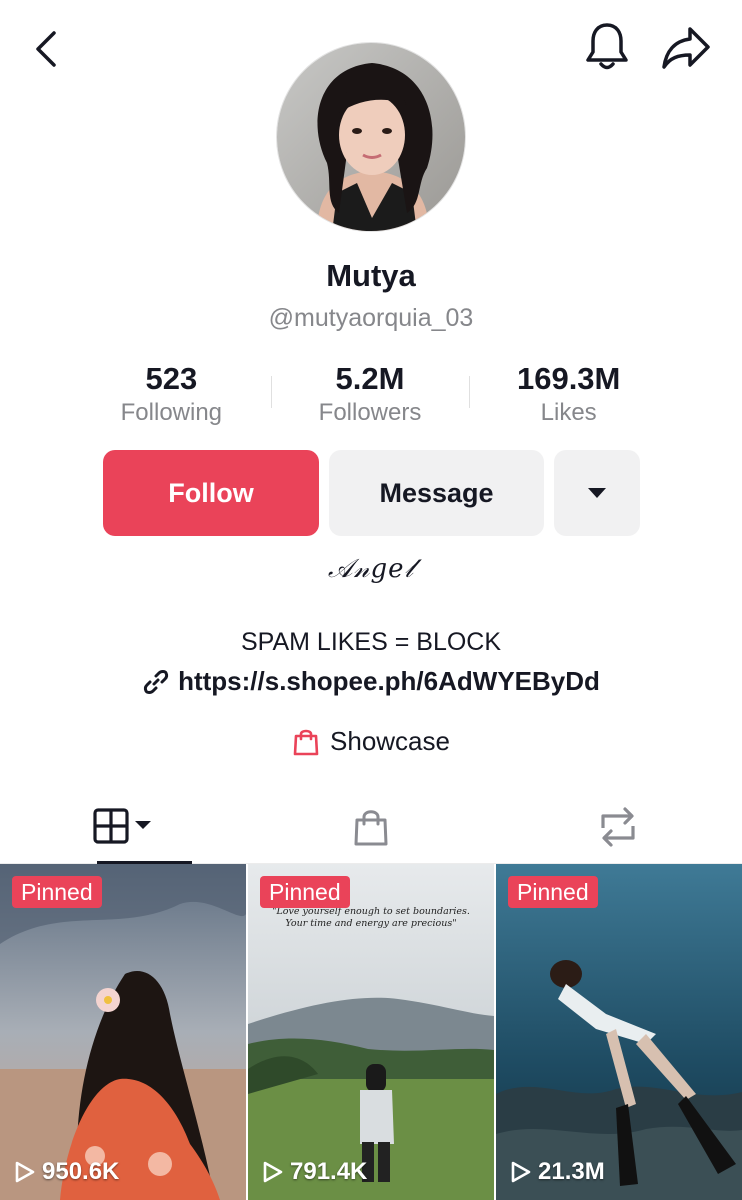 The height and width of the screenshot is (1200, 742). I want to click on view-count-text: 21.3M, so click(571, 1171).